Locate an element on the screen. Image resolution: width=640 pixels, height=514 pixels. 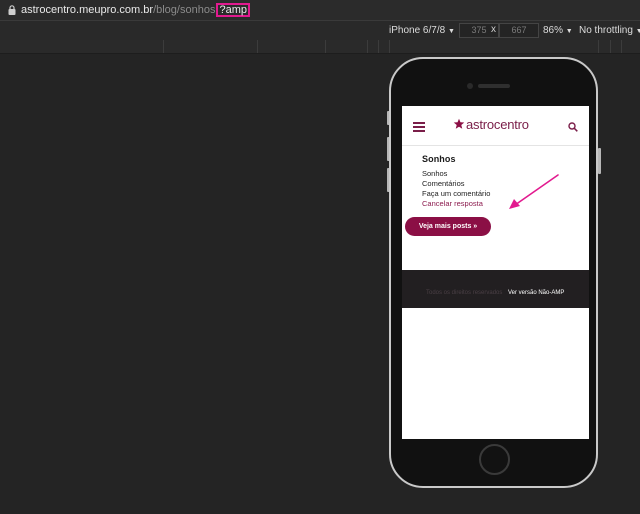
logo-text: astrocentro is located at coordinates (497, 124).